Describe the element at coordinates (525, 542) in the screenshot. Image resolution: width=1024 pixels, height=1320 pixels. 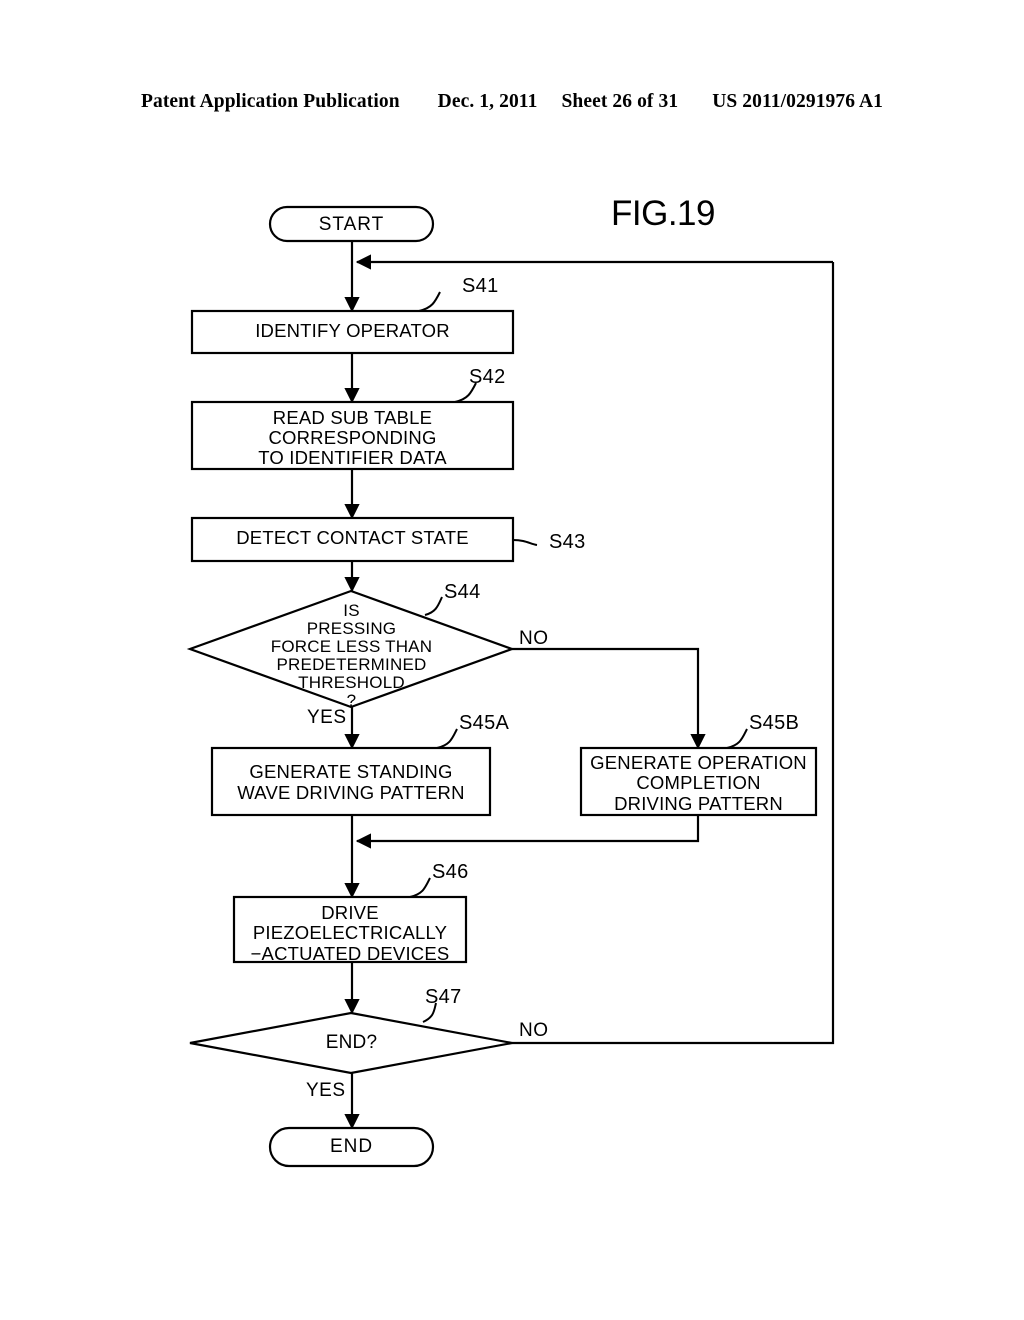
I see `leader-s43` at that location.